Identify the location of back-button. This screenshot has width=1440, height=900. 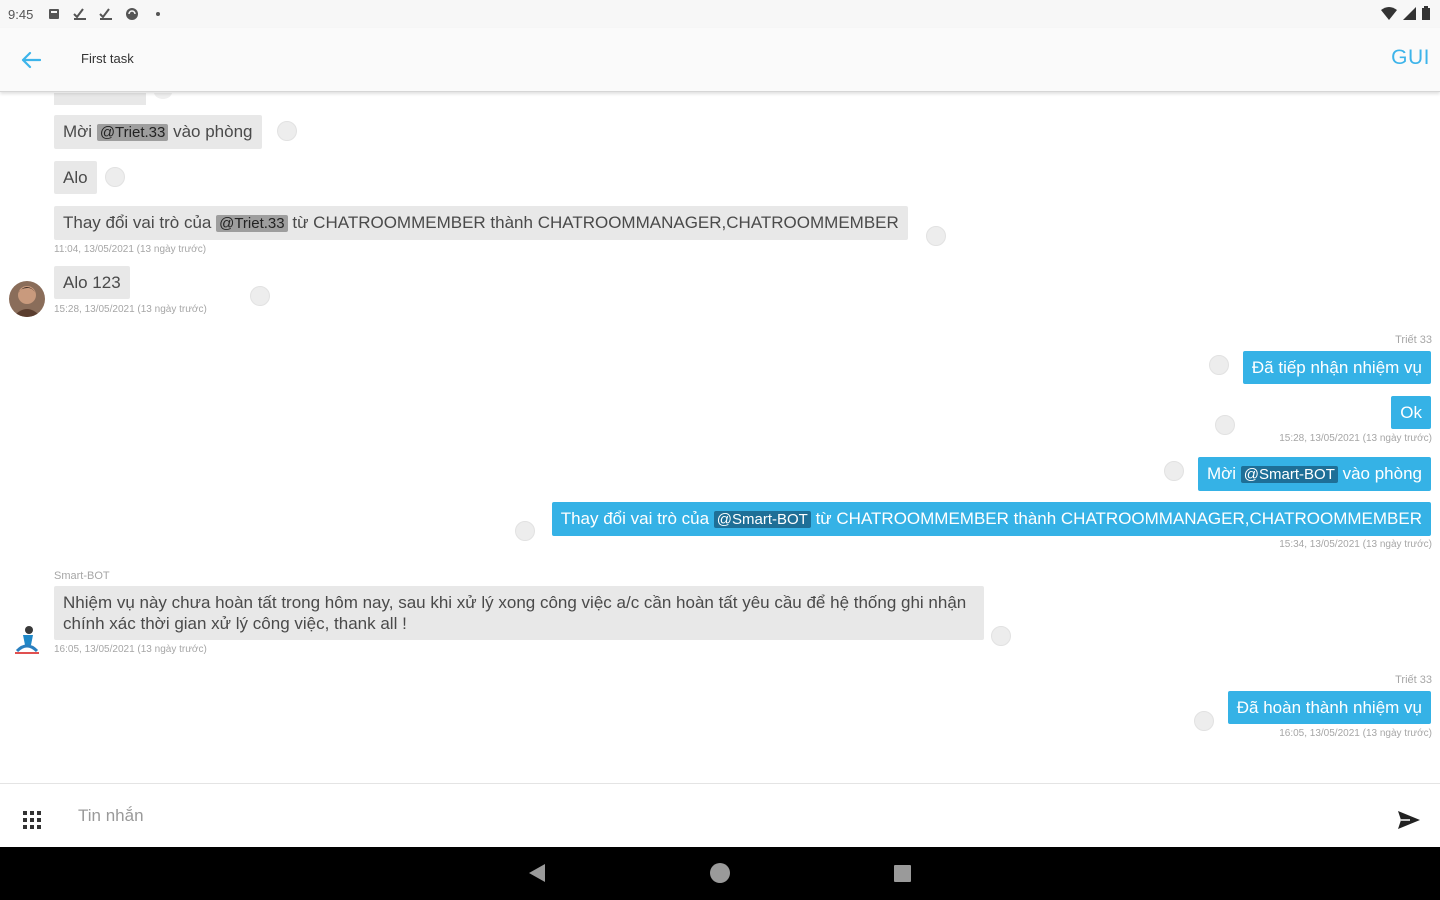
(31, 60).